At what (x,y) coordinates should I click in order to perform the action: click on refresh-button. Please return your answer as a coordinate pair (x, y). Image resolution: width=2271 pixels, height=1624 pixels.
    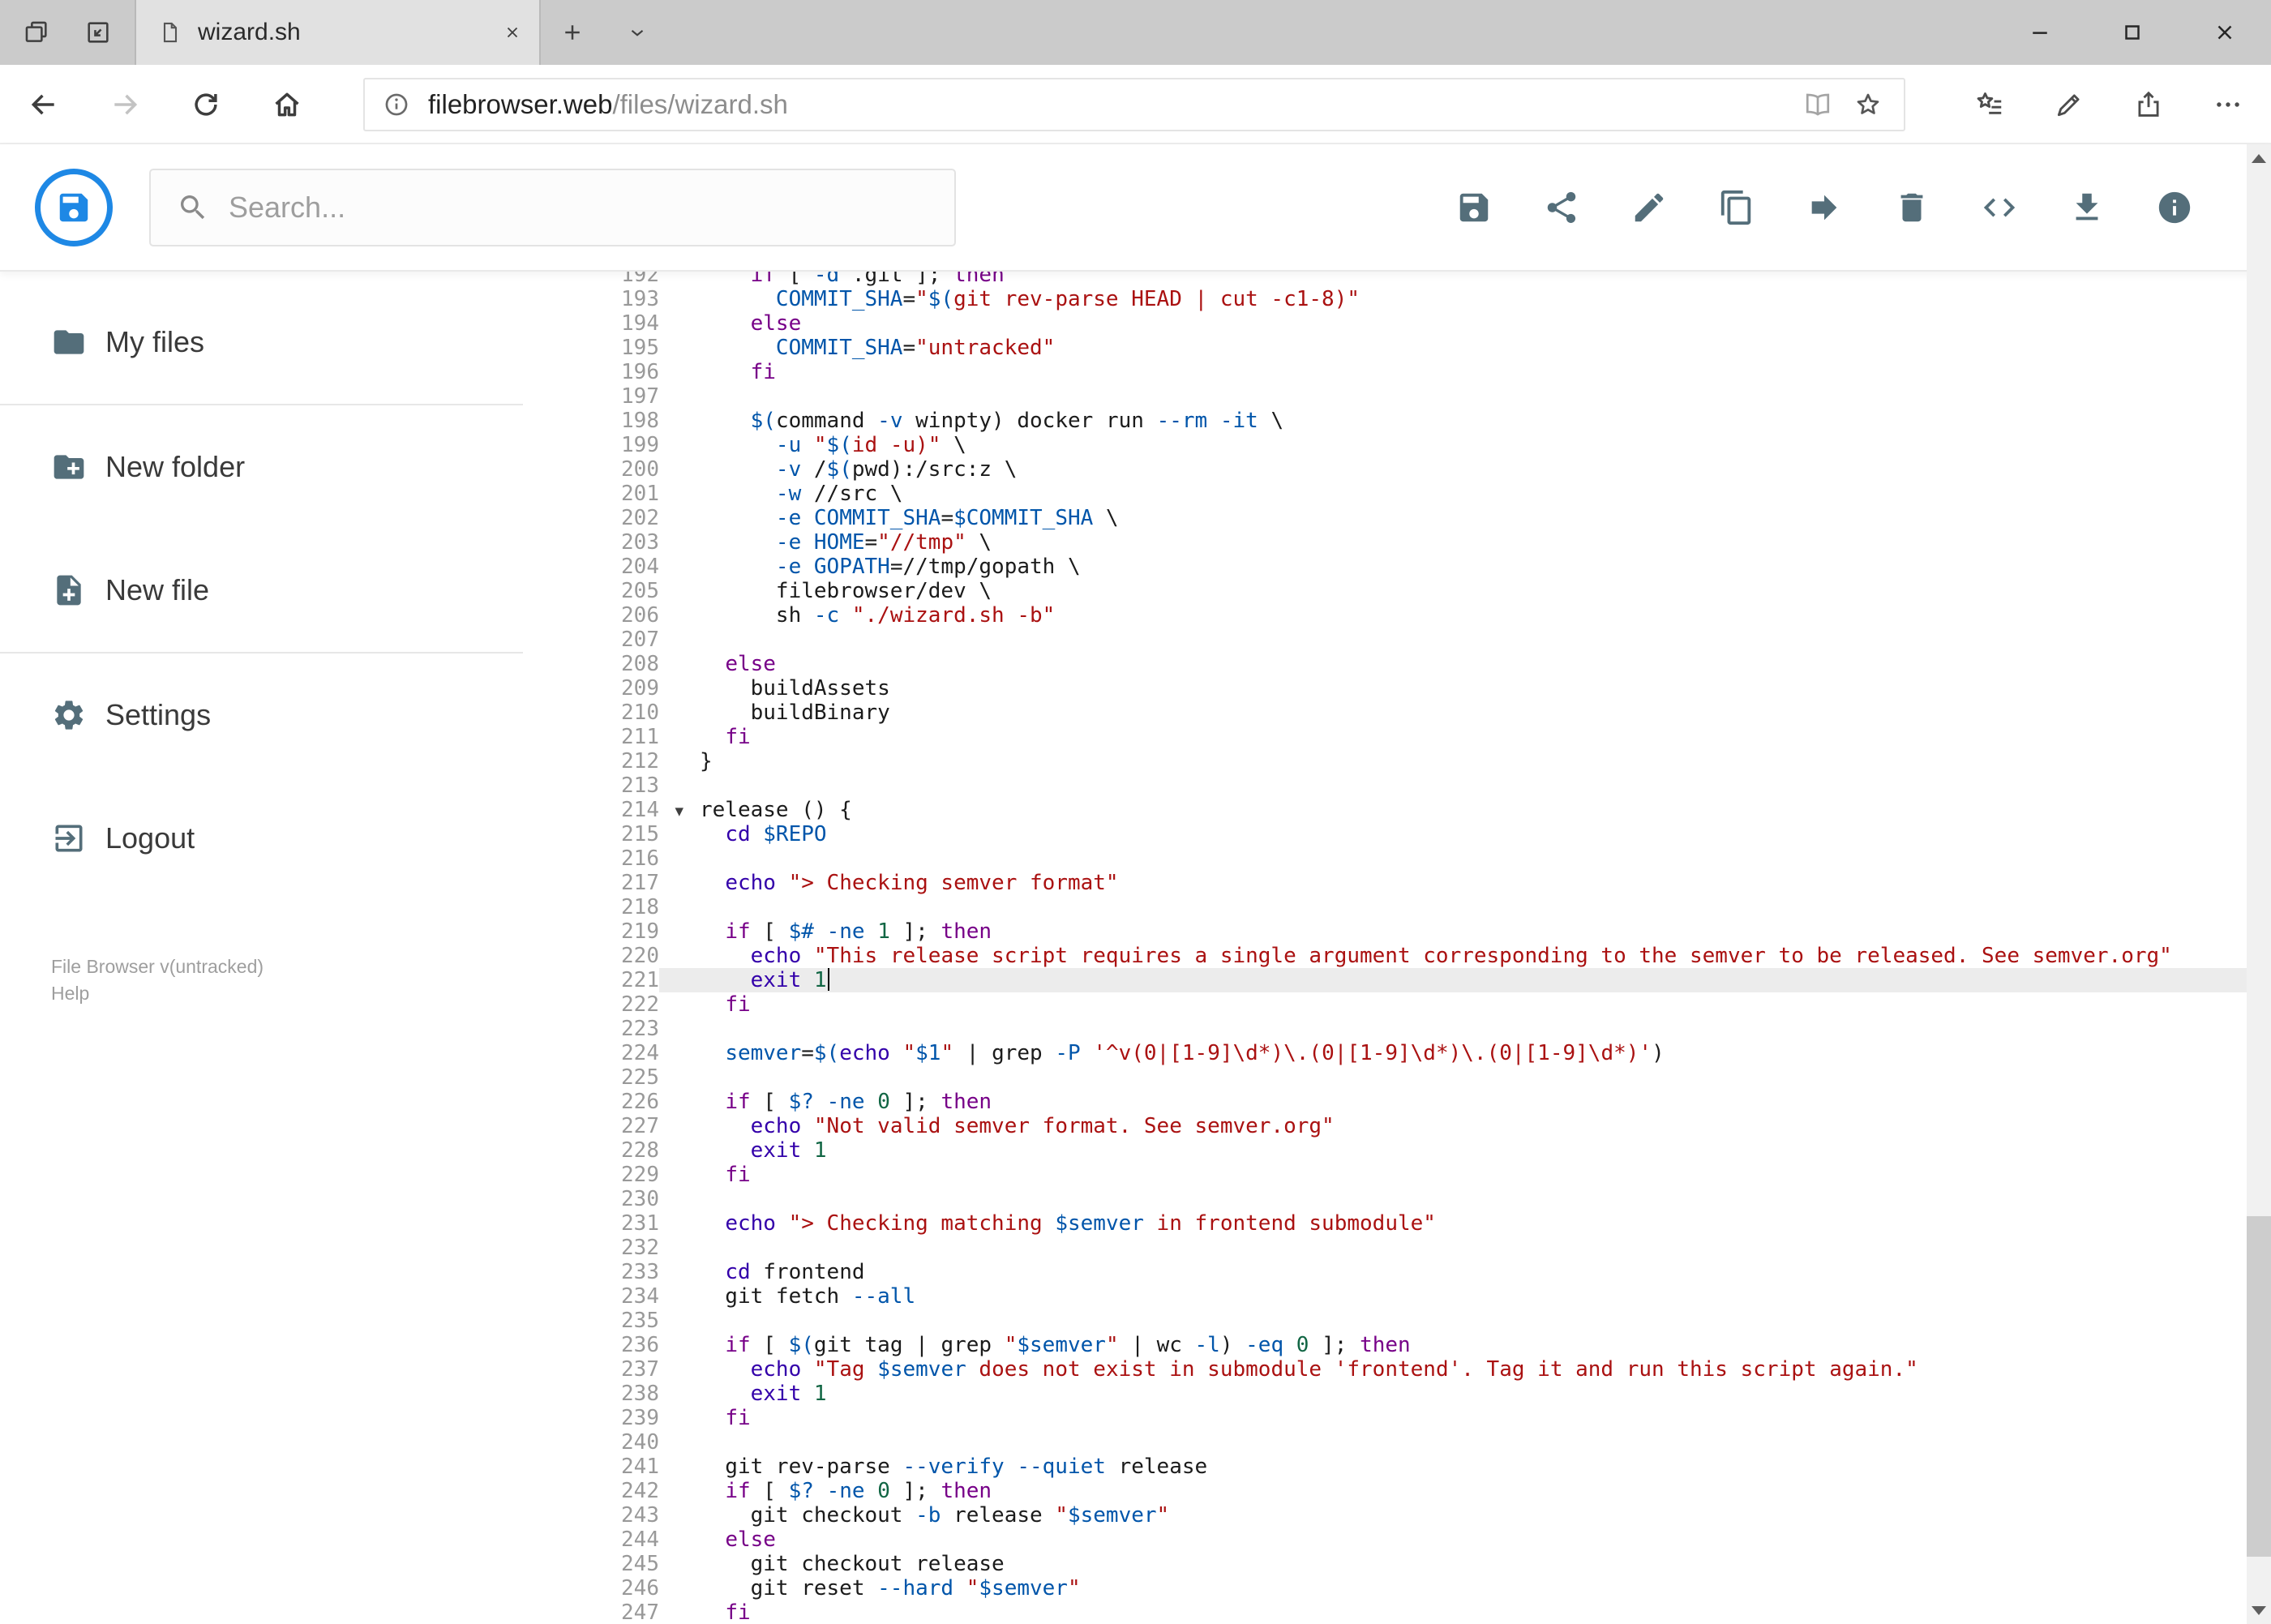
    Looking at the image, I should click on (206, 105).